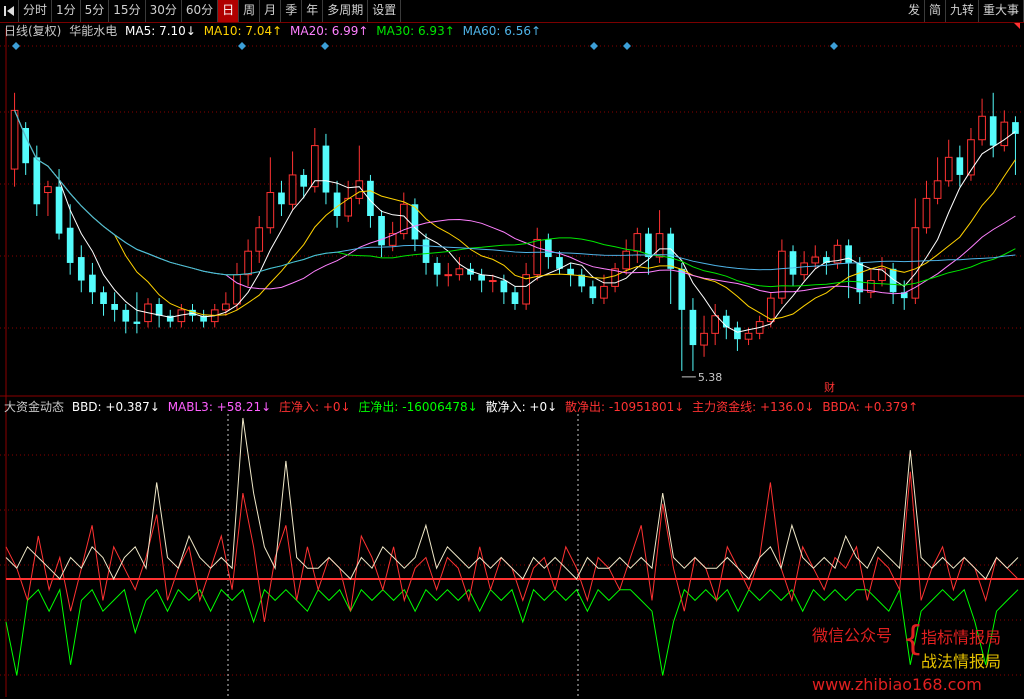 This screenshot has height=699, width=1024. I want to click on period-tabs: 分时 1分 5分 15分 30分 60分日周月季年多周期 设置, so click(201, 11).